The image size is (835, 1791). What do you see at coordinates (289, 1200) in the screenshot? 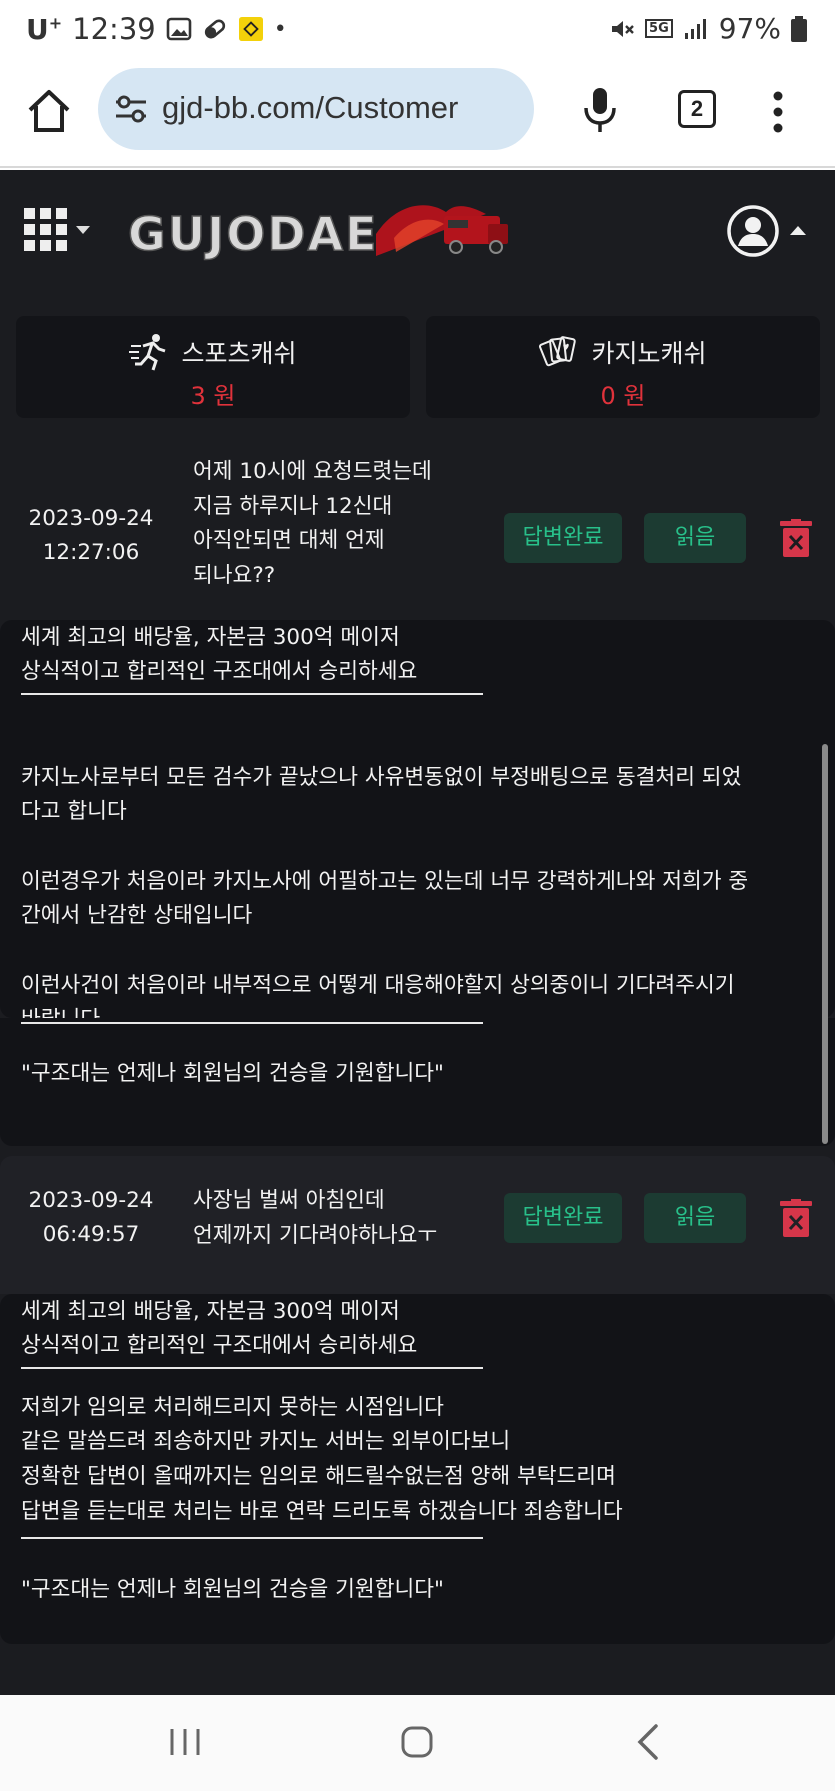
I see `question-line: 사장님 벌써 아침인데` at bounding box center [289, 1200].